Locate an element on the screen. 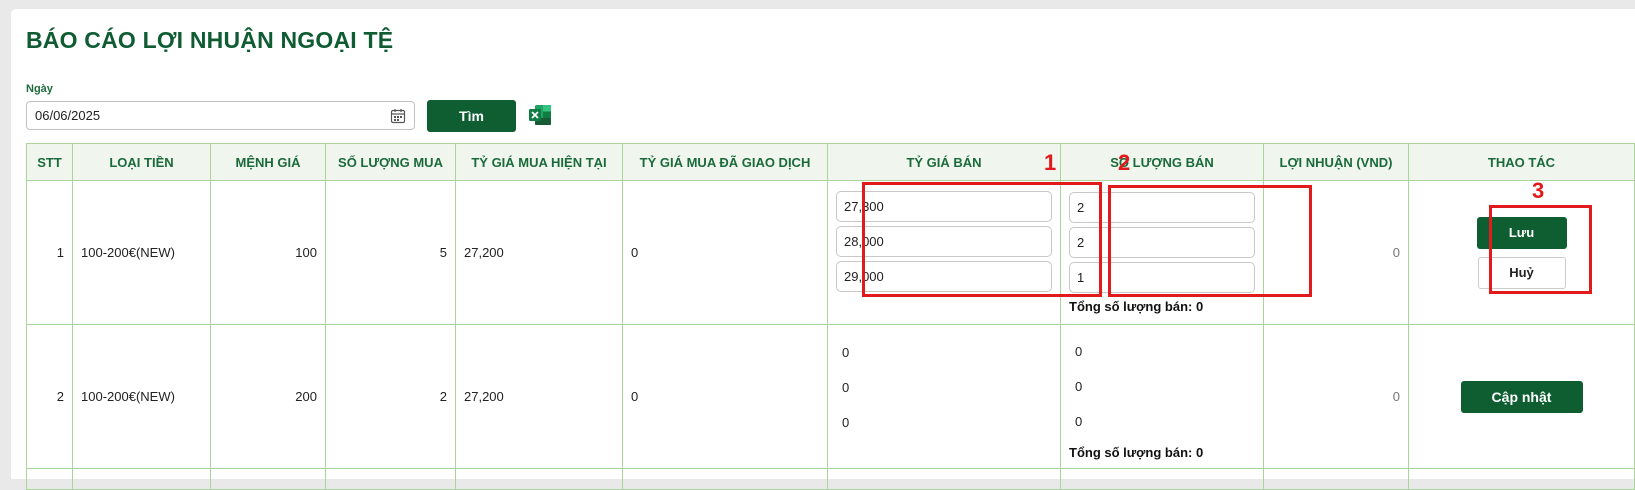 The width and height of the screenshot is (1635, 490). page-title: BÁO CÁO LỢI NHUẬN NGOẠI TỆ is located at coordinates (210, 40).